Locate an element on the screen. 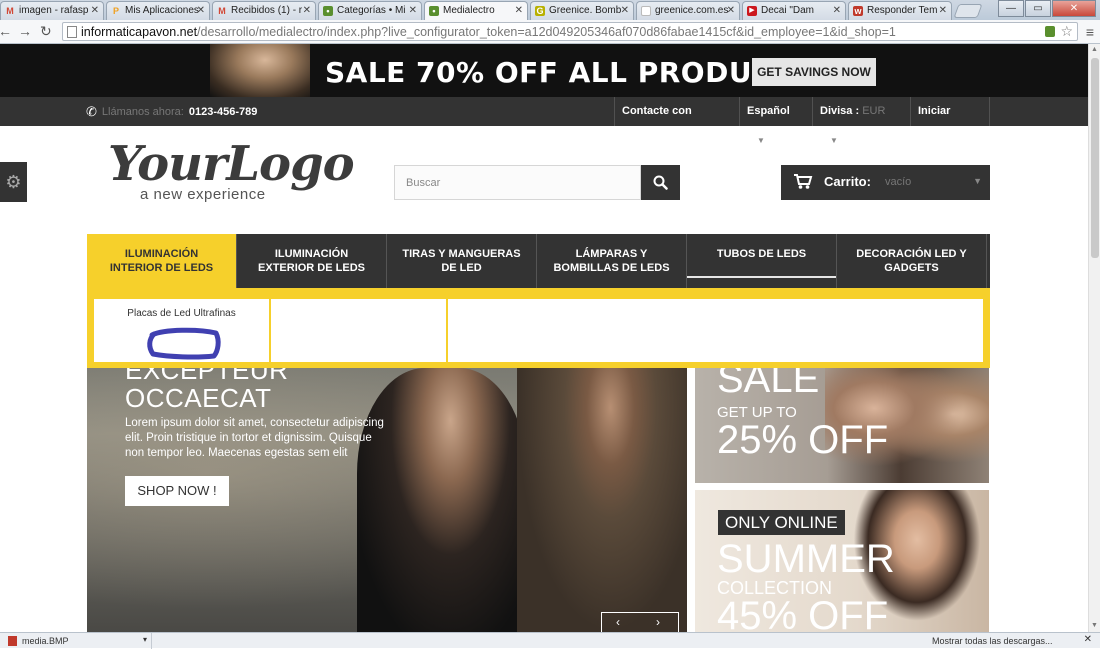  browser-tab: greenice.com.es ✕ is located at coordinates (688, 10).